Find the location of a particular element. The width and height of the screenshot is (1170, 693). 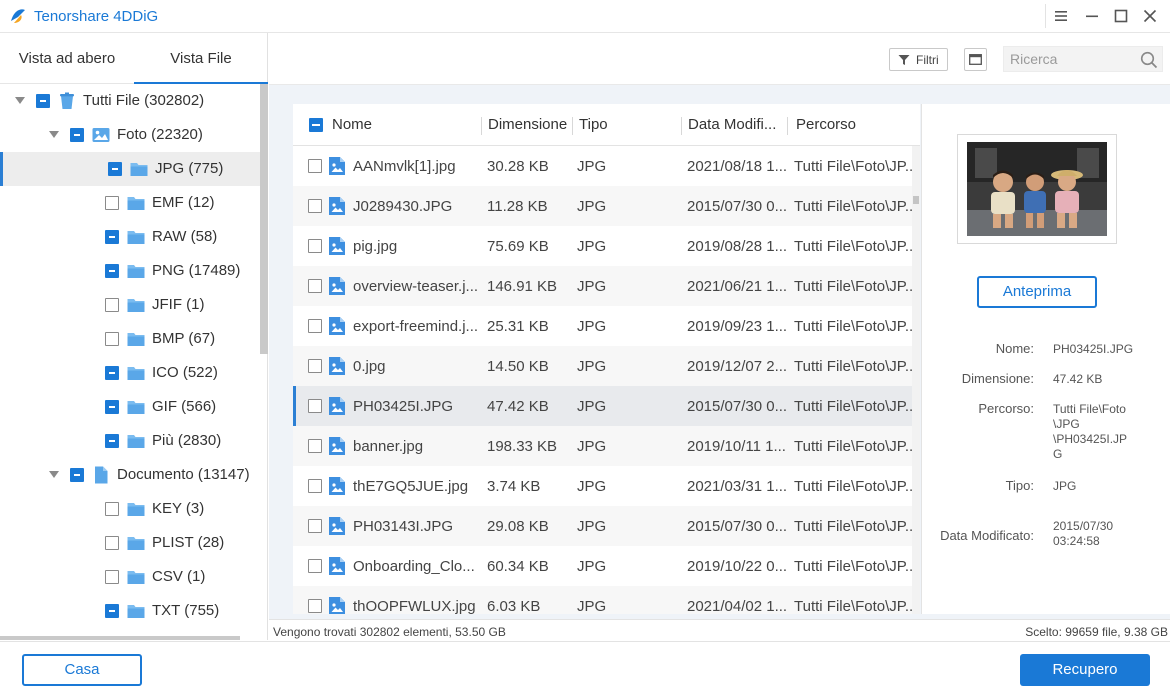

table-scrollbar-thumb is located at coordinates (916, 200).